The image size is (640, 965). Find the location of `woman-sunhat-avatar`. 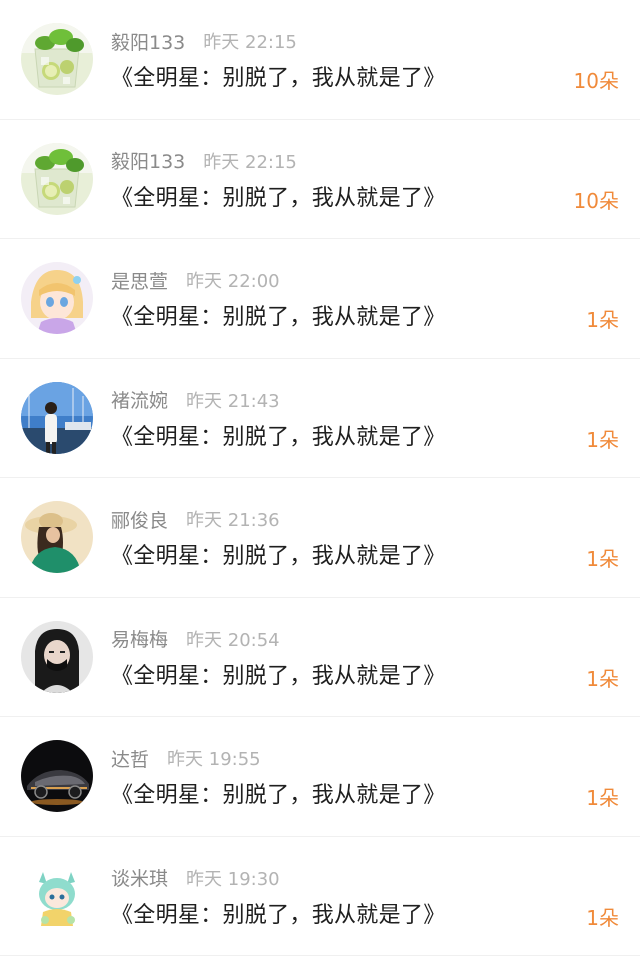

woman-sunhat-avatar is located at coordinates (57, 537).